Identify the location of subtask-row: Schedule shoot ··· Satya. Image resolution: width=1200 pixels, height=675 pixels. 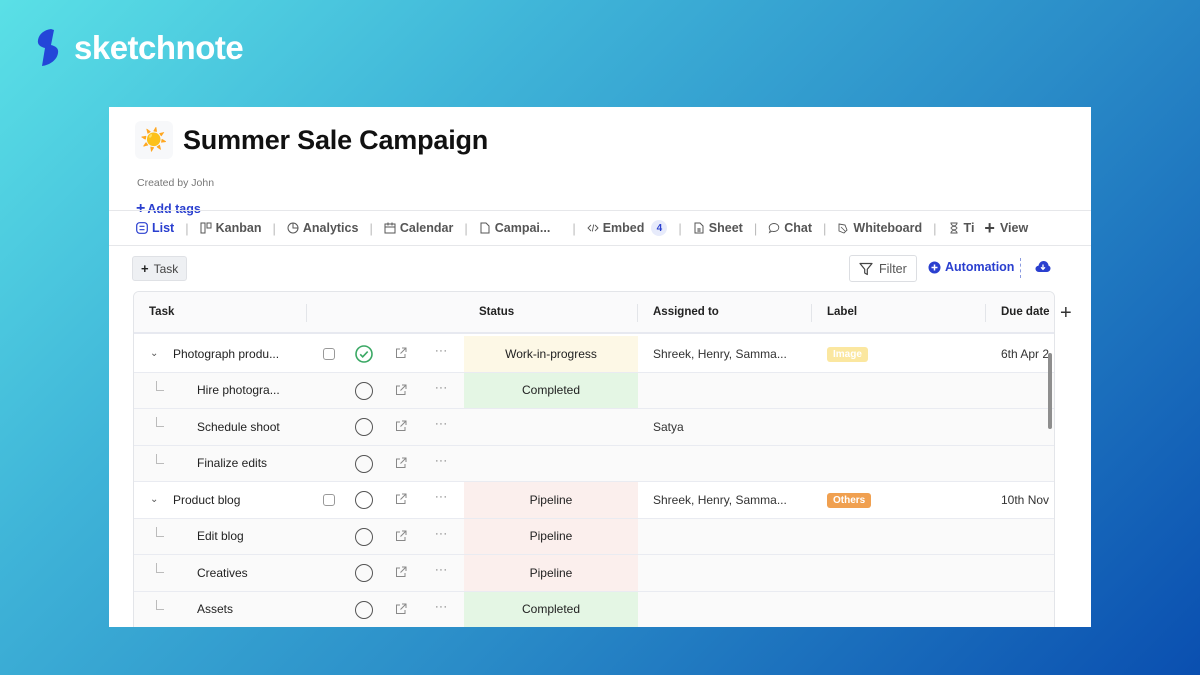
(594, 427).